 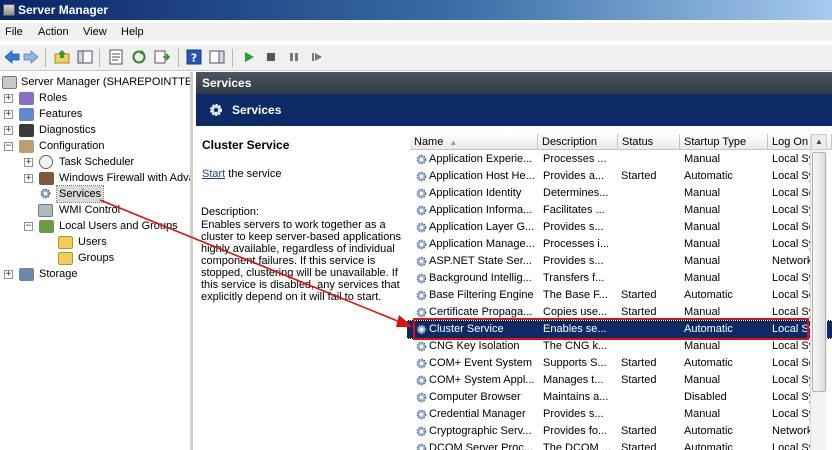 What do you see at coordinates (294, 57) in the screenshot?
I see `pause-service-icon` at bounding box center [294, 57].